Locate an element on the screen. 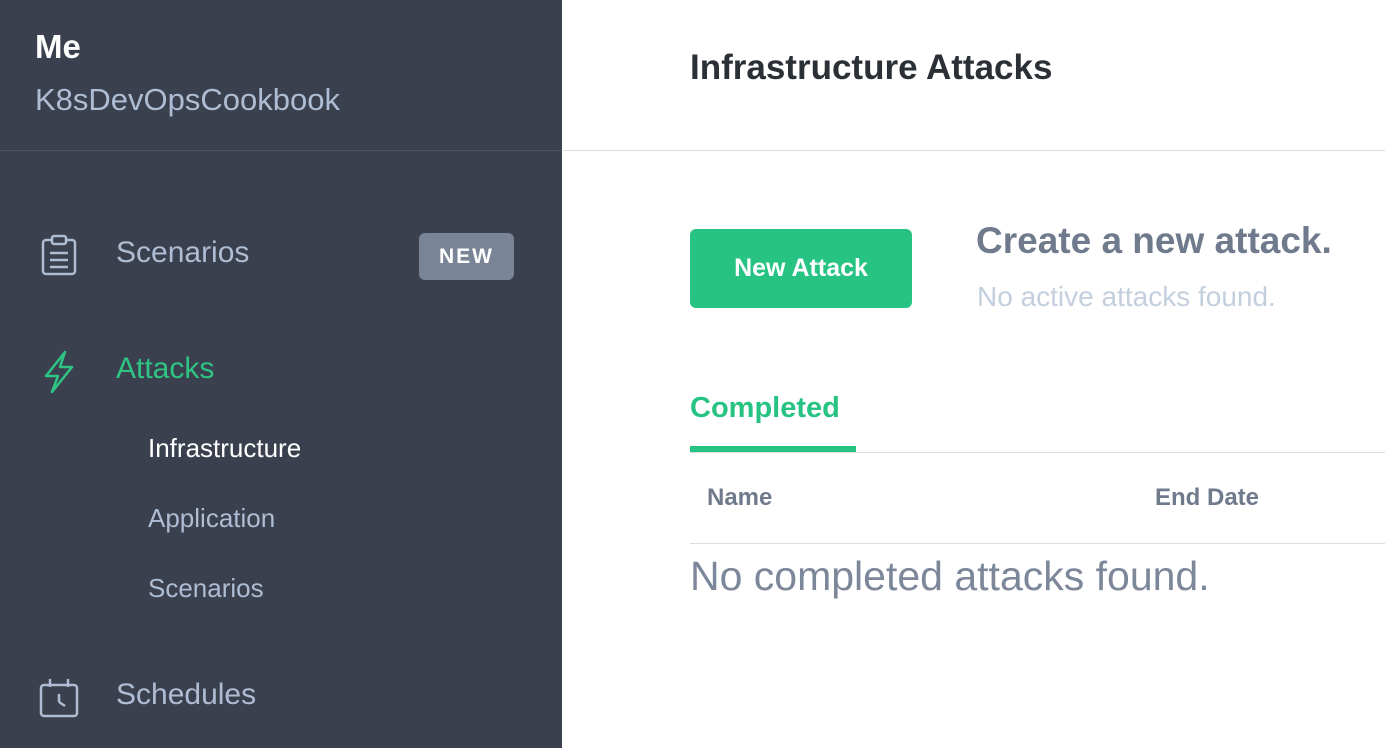 The height and width of the screenshot is (748, 1385). tabs-divider is located at coordinates (1037, 452).